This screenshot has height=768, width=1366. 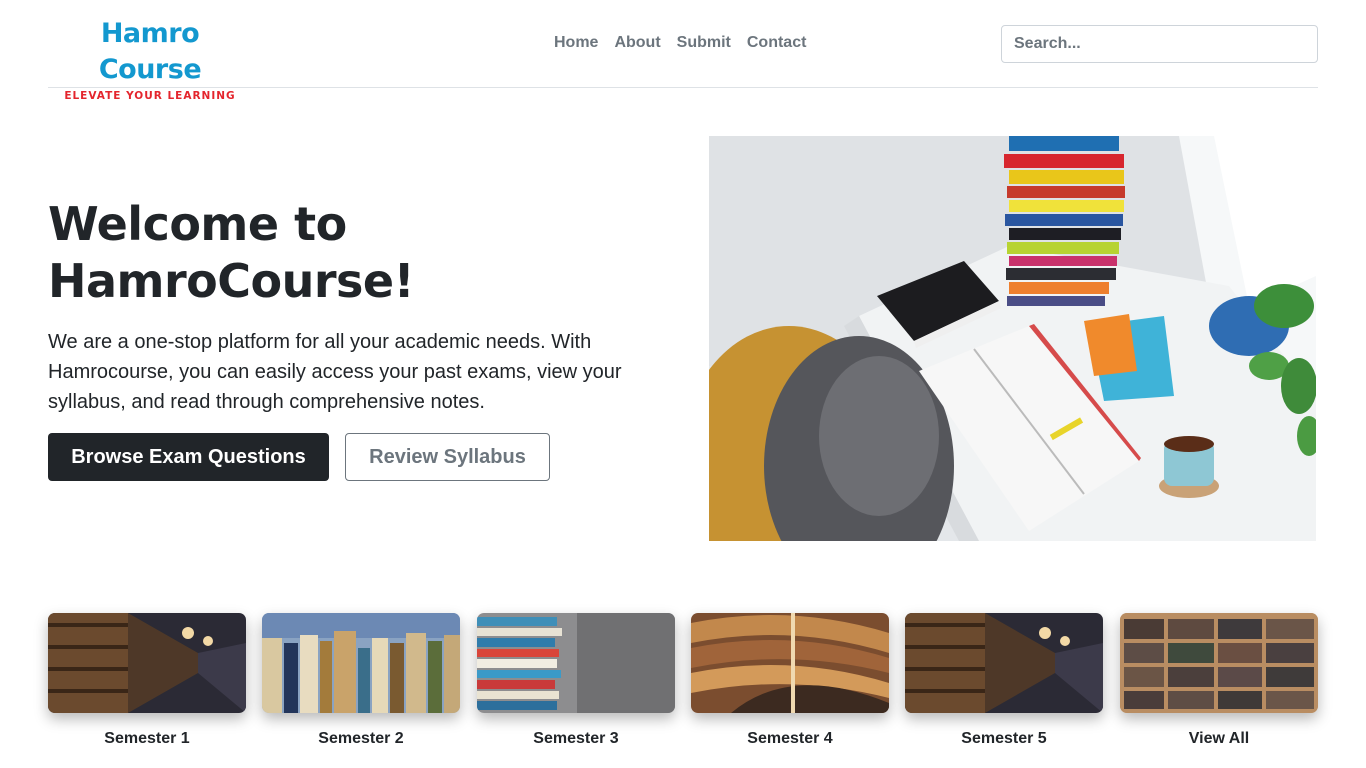 I want to click on semester-card: Semester 2, so click(x=361, y=680).